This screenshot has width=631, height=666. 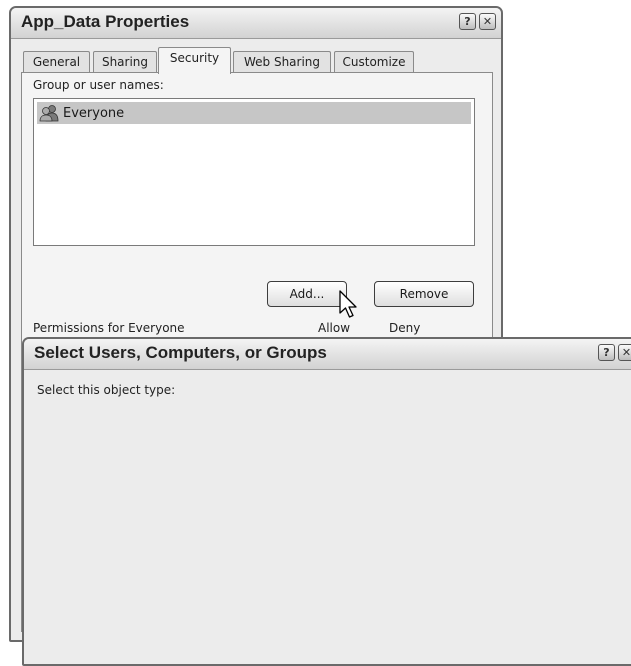 What do you see at coordinates (374, 62) in the screenshot?
I see `tab-customize: Customize` at bounding box center [374, 62].